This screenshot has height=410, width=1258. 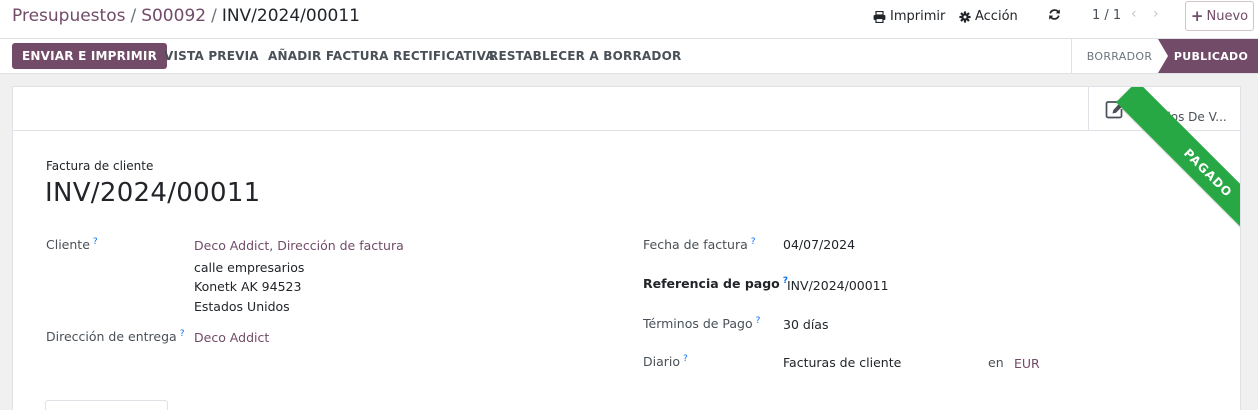 I want to click on new-button: + Nuevo, so click(x=1219, y=16).